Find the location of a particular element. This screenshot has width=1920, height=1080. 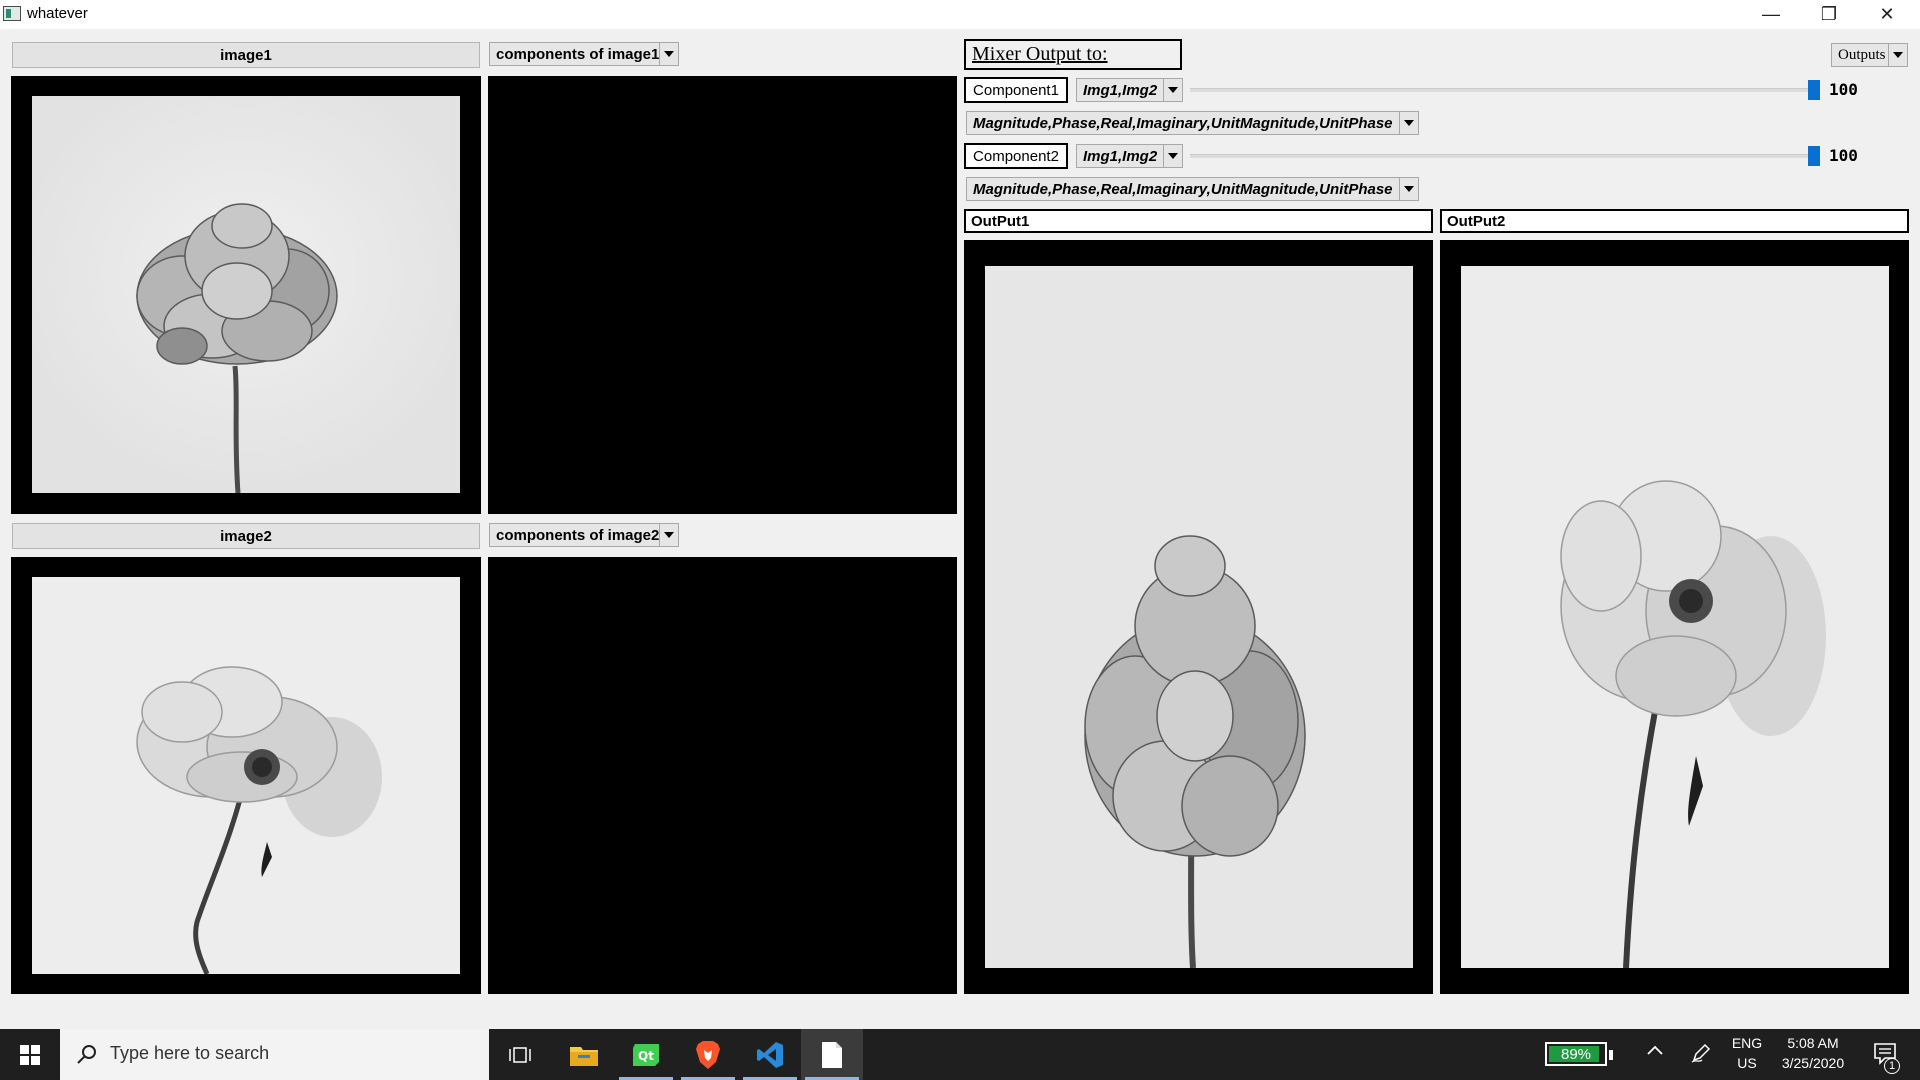

image2-viewer is located at coordinates (246, 775).